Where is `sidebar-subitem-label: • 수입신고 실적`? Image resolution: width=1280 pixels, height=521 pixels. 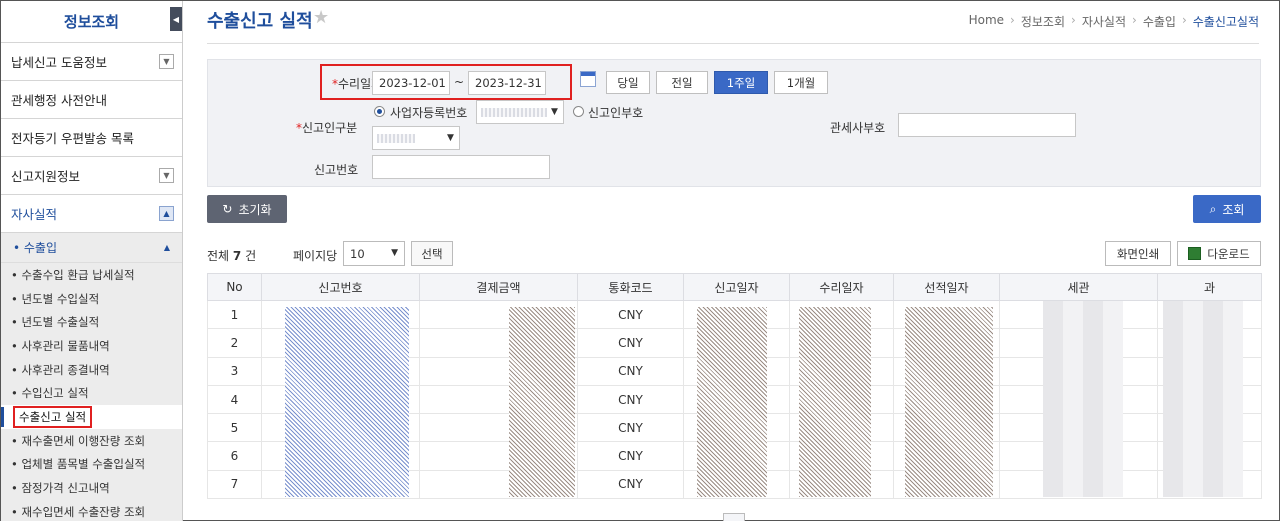 sidebar-subitem-label: • 수입신고 실적 is located at coordinates (50, 393).